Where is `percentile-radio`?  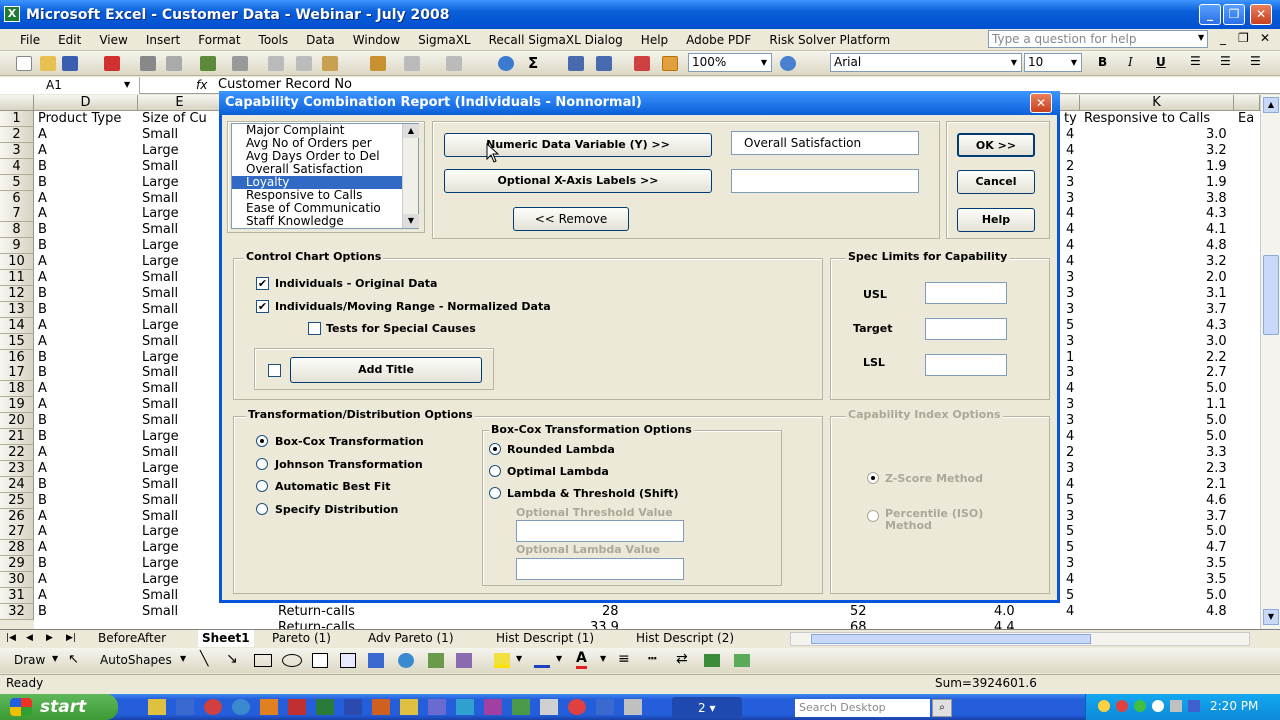
percentile-radio is located at coordinates (873, 516).